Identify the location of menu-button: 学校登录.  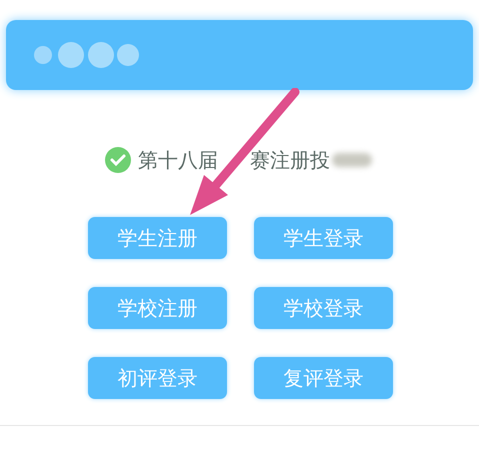
(323, 308).